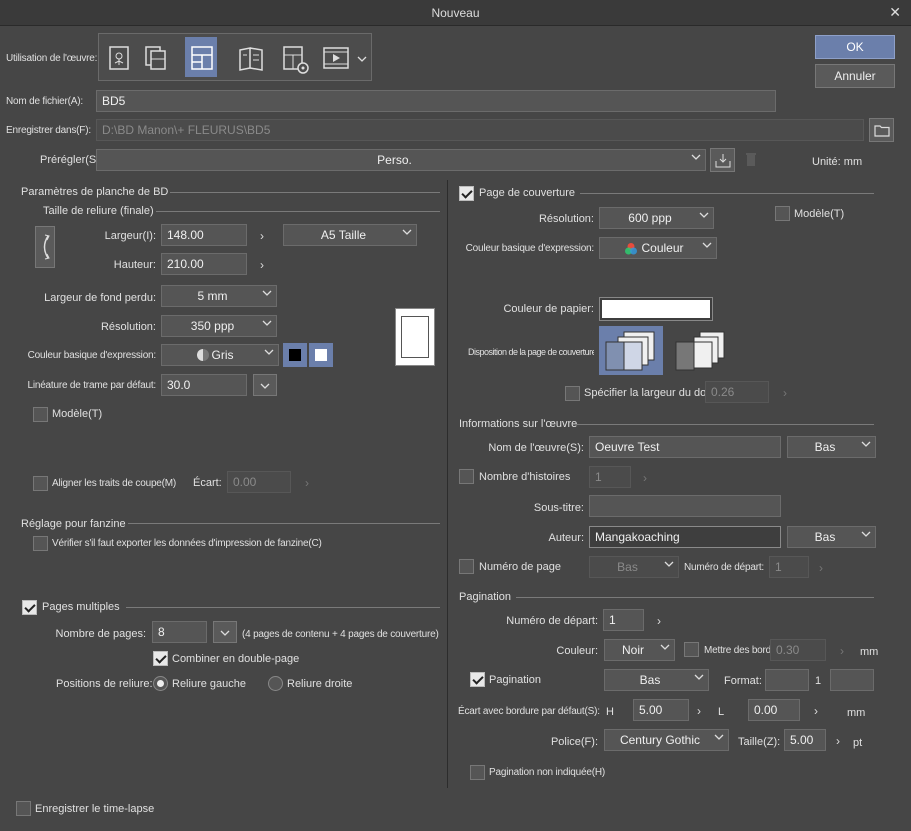 The height and width of the screenshot is (831, 911). I want to click on page-count-input: 8, so click(179, 632).